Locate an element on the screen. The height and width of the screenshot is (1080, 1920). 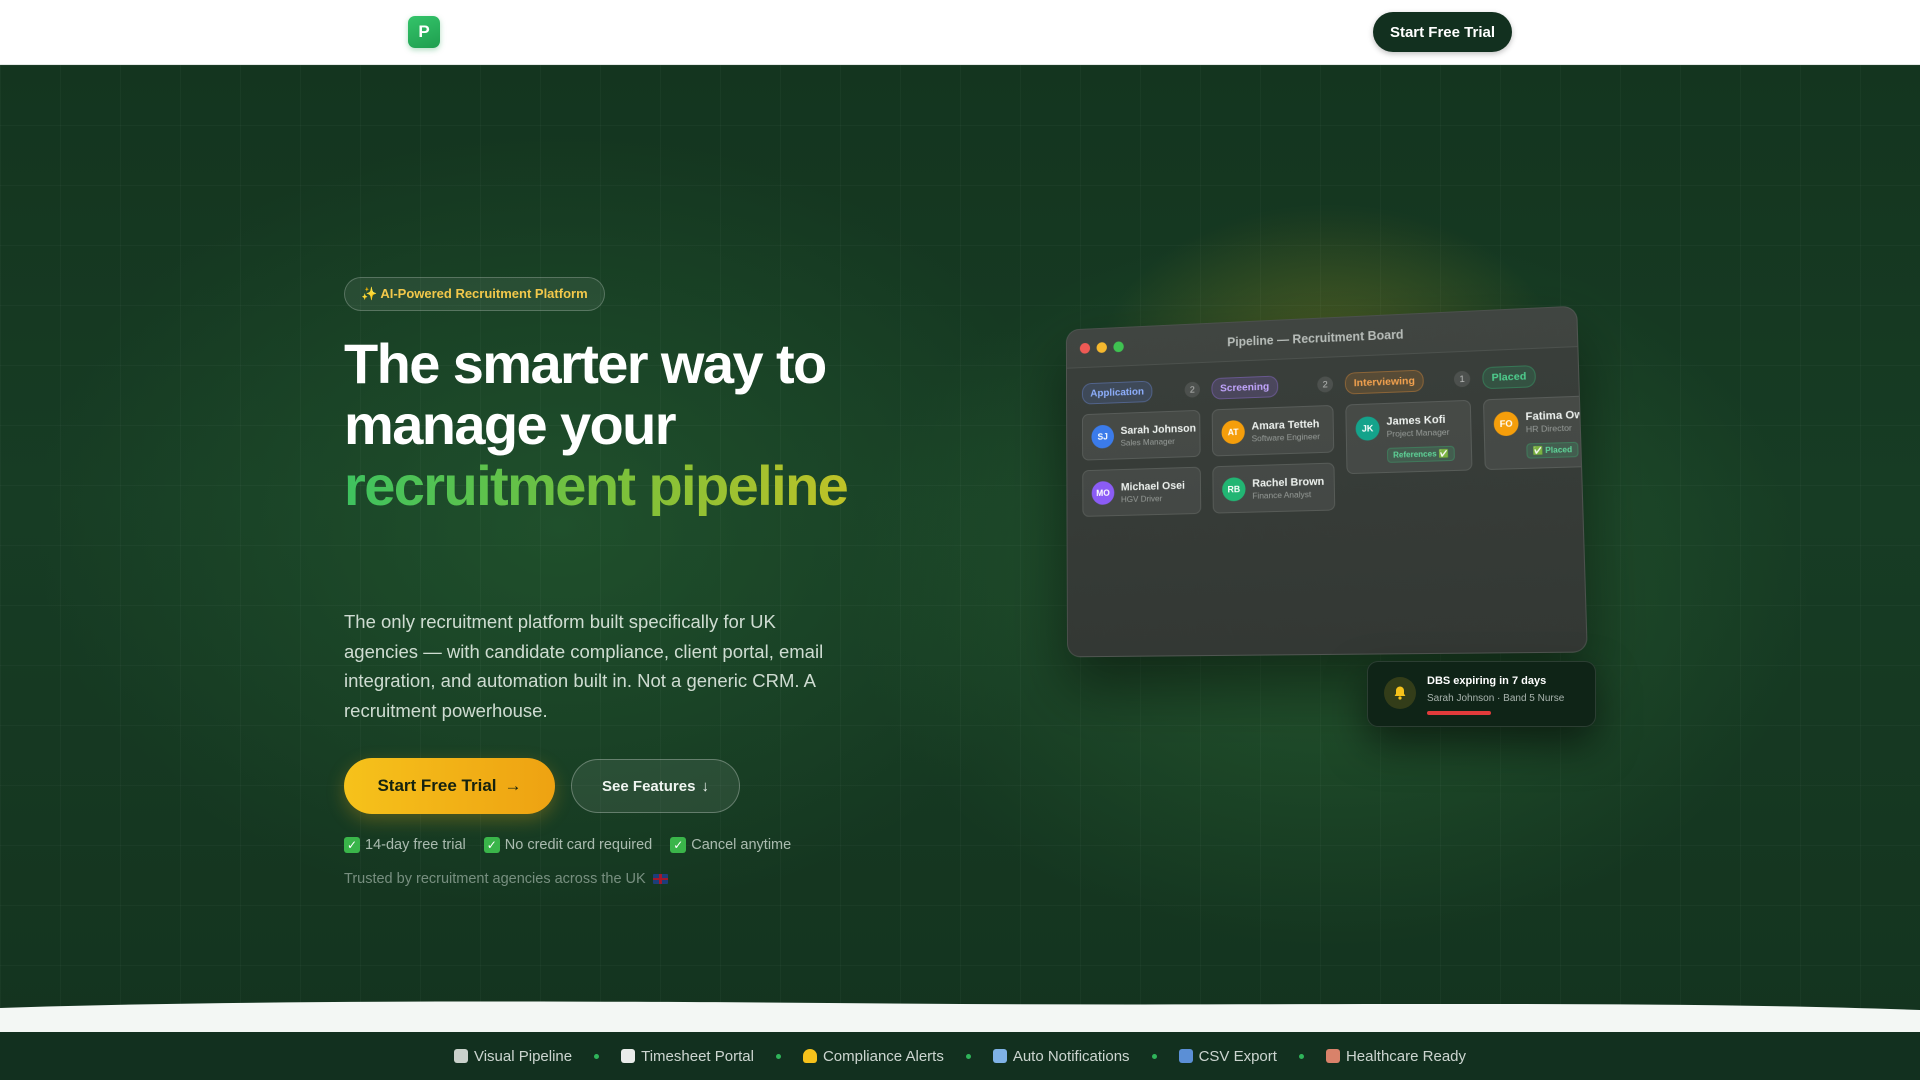
perk-item: ✓ 14-day free trial is located at coordinates (405, 845).